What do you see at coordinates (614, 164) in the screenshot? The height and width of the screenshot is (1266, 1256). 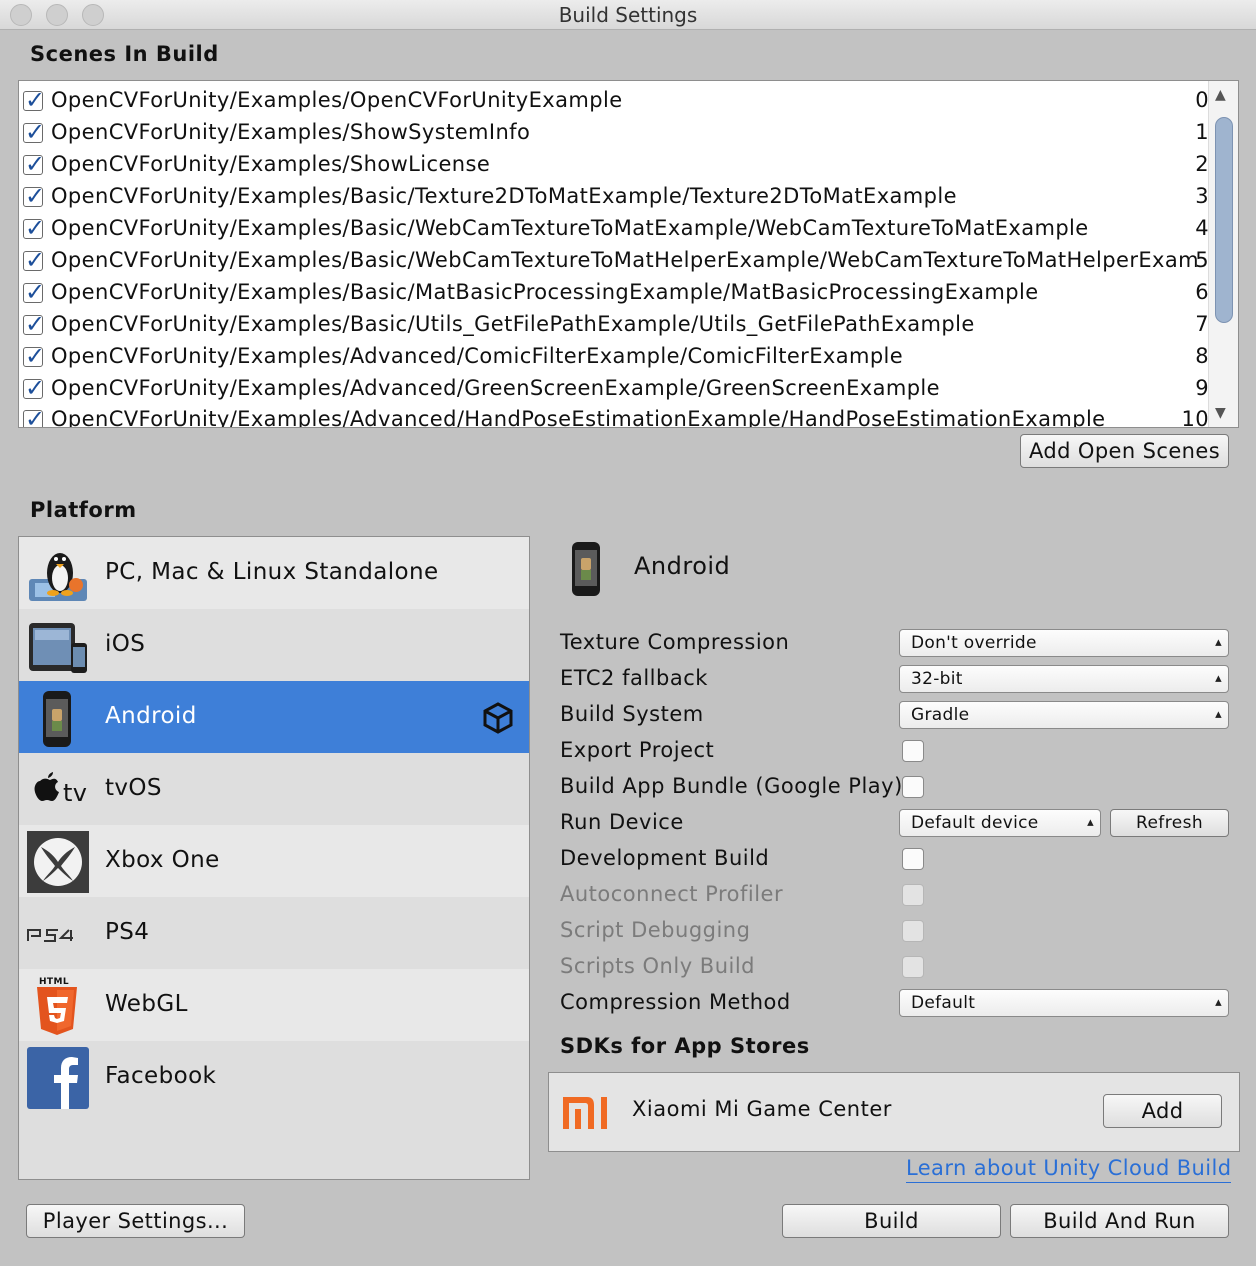 I see `scene-row: OpenCVForUnity/Examples/ShowLicense 2` at bounding box center [614, 164].